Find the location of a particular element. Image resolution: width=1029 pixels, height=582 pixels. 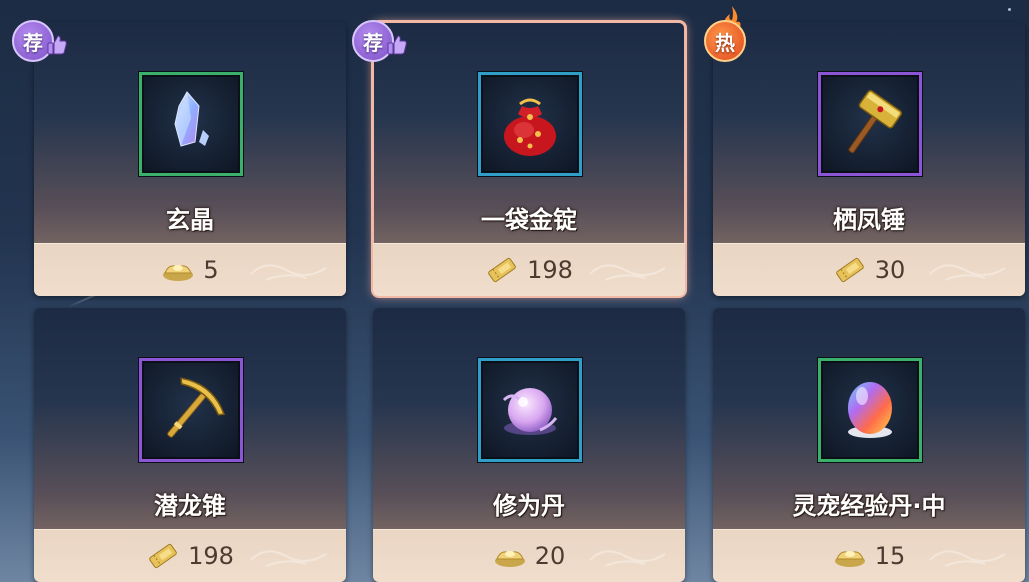

item-name: 玄晶 is located at coordinates (190, 220).